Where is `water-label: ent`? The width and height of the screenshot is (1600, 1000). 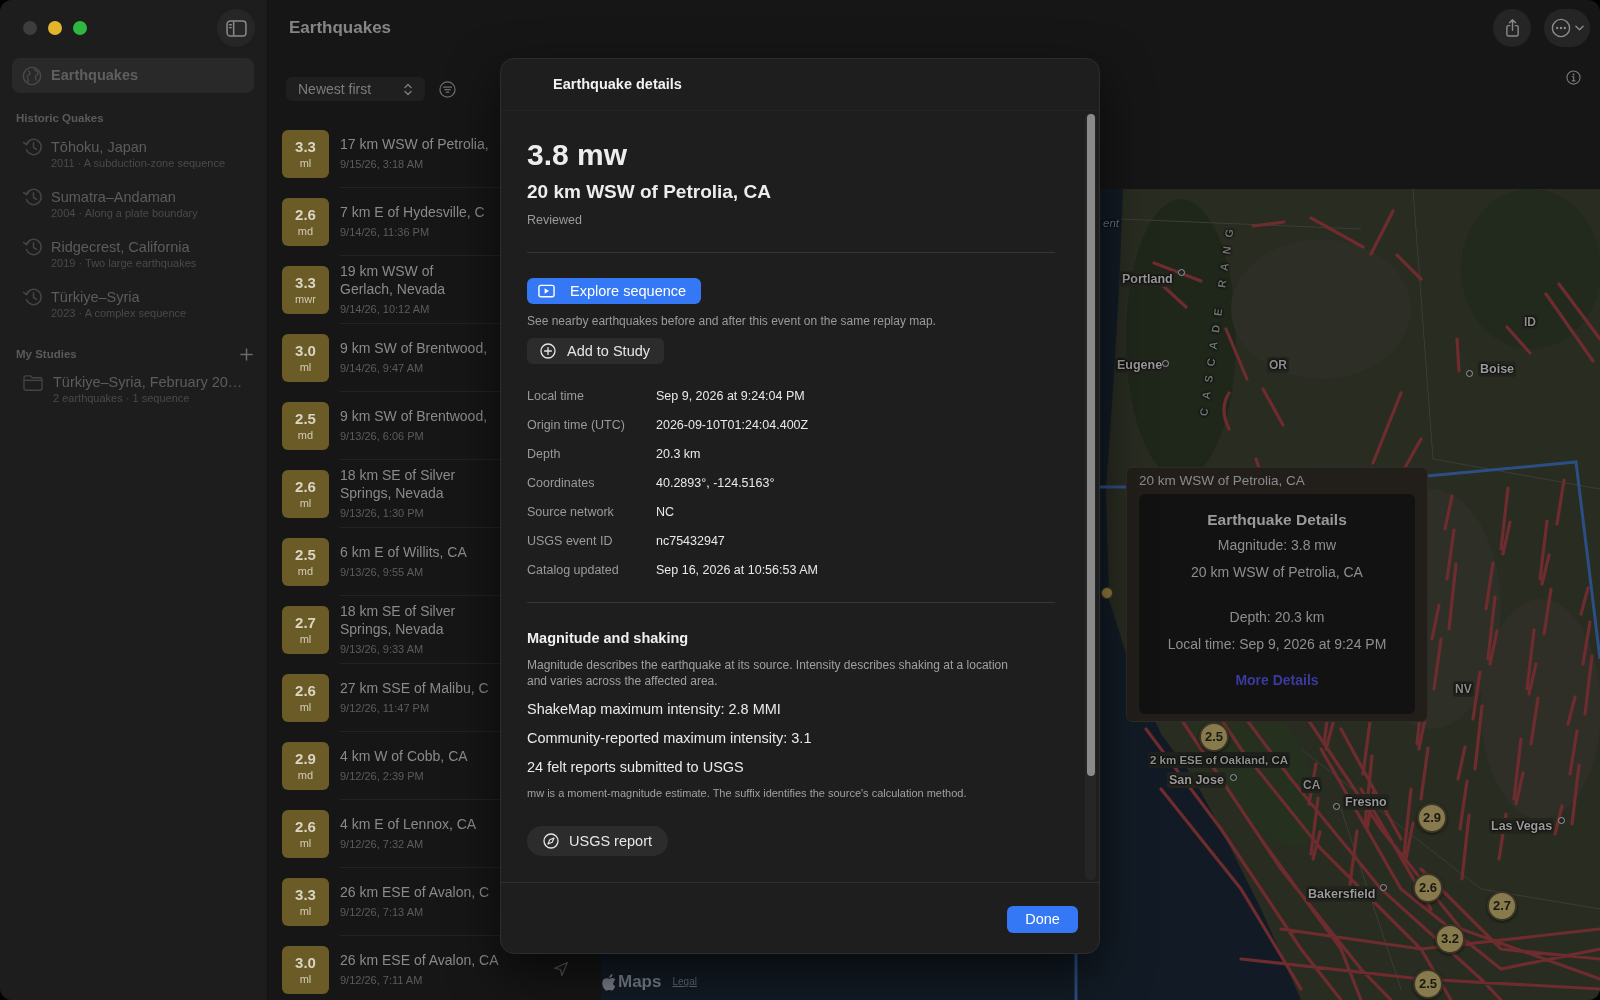 water-label: ent is located at coordinates (1111, 223).